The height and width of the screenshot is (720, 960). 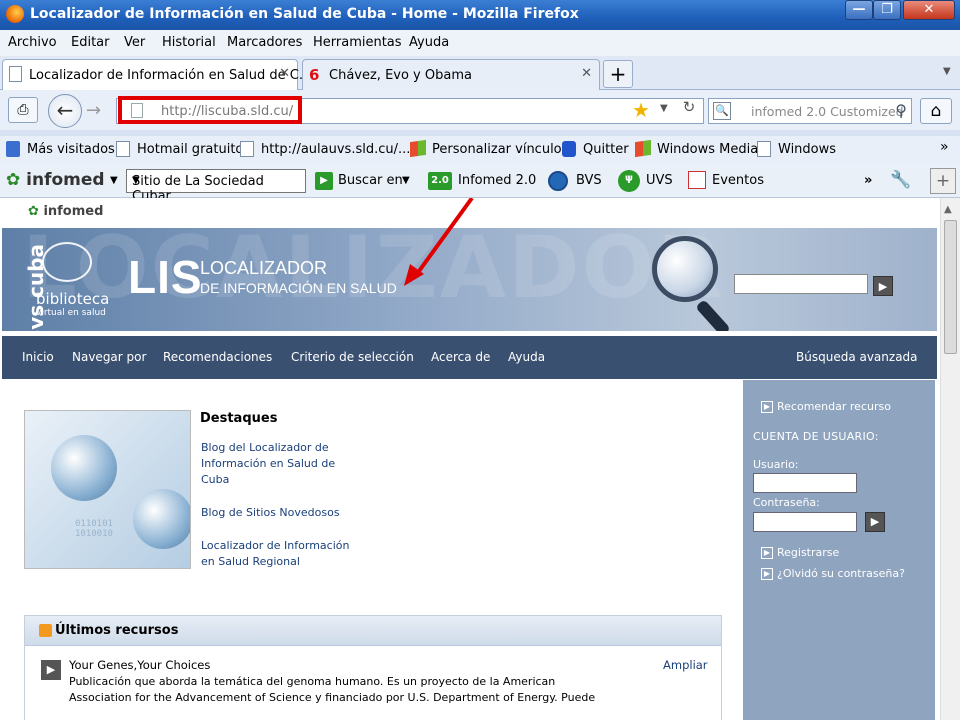 I want to click on maximize-button: ❐, so click(x=887, y=10).